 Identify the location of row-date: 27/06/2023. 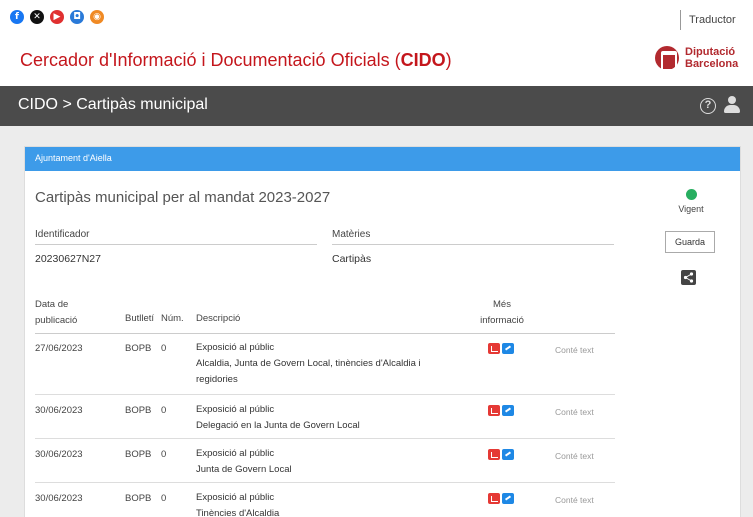
(59, 348).